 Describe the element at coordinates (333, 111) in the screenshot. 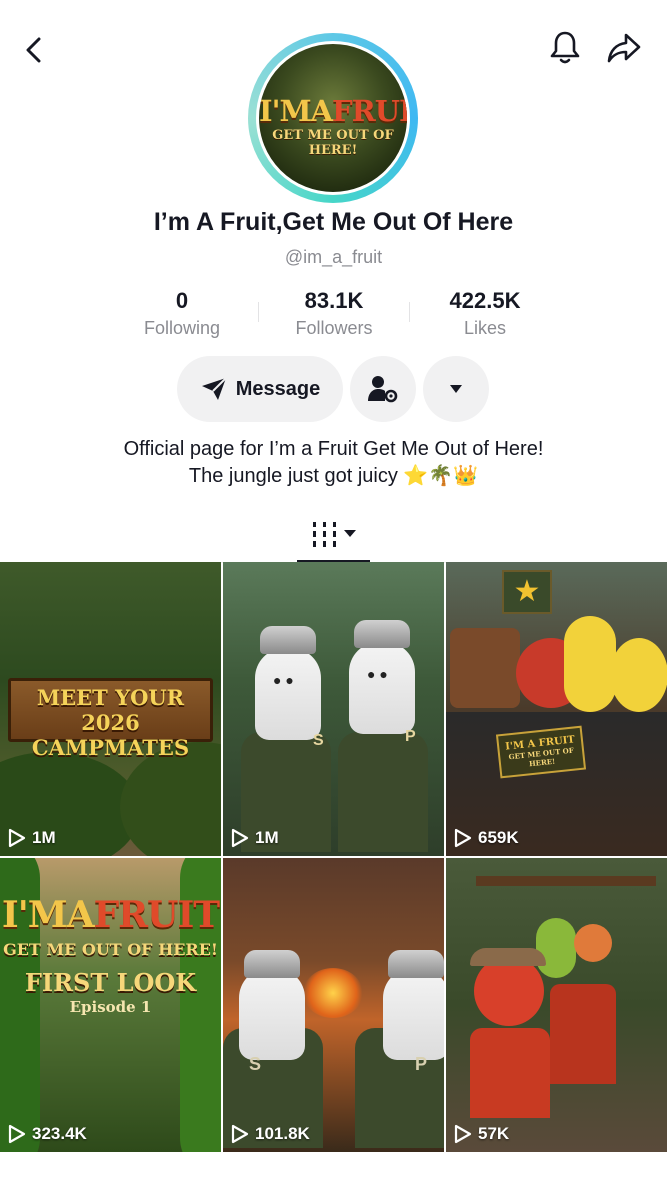

I see `avatar-logo-title: I'MAFRUIT` at that location.